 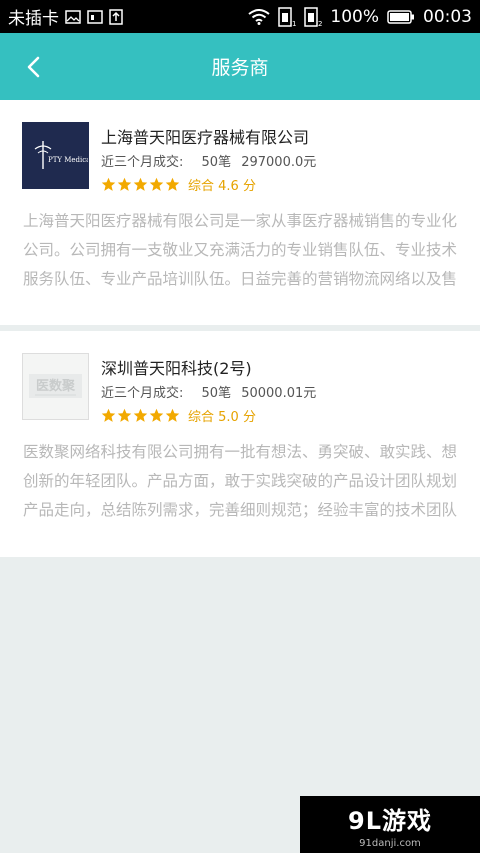 I want to click on notification-icon, so click(x=95, y=17).